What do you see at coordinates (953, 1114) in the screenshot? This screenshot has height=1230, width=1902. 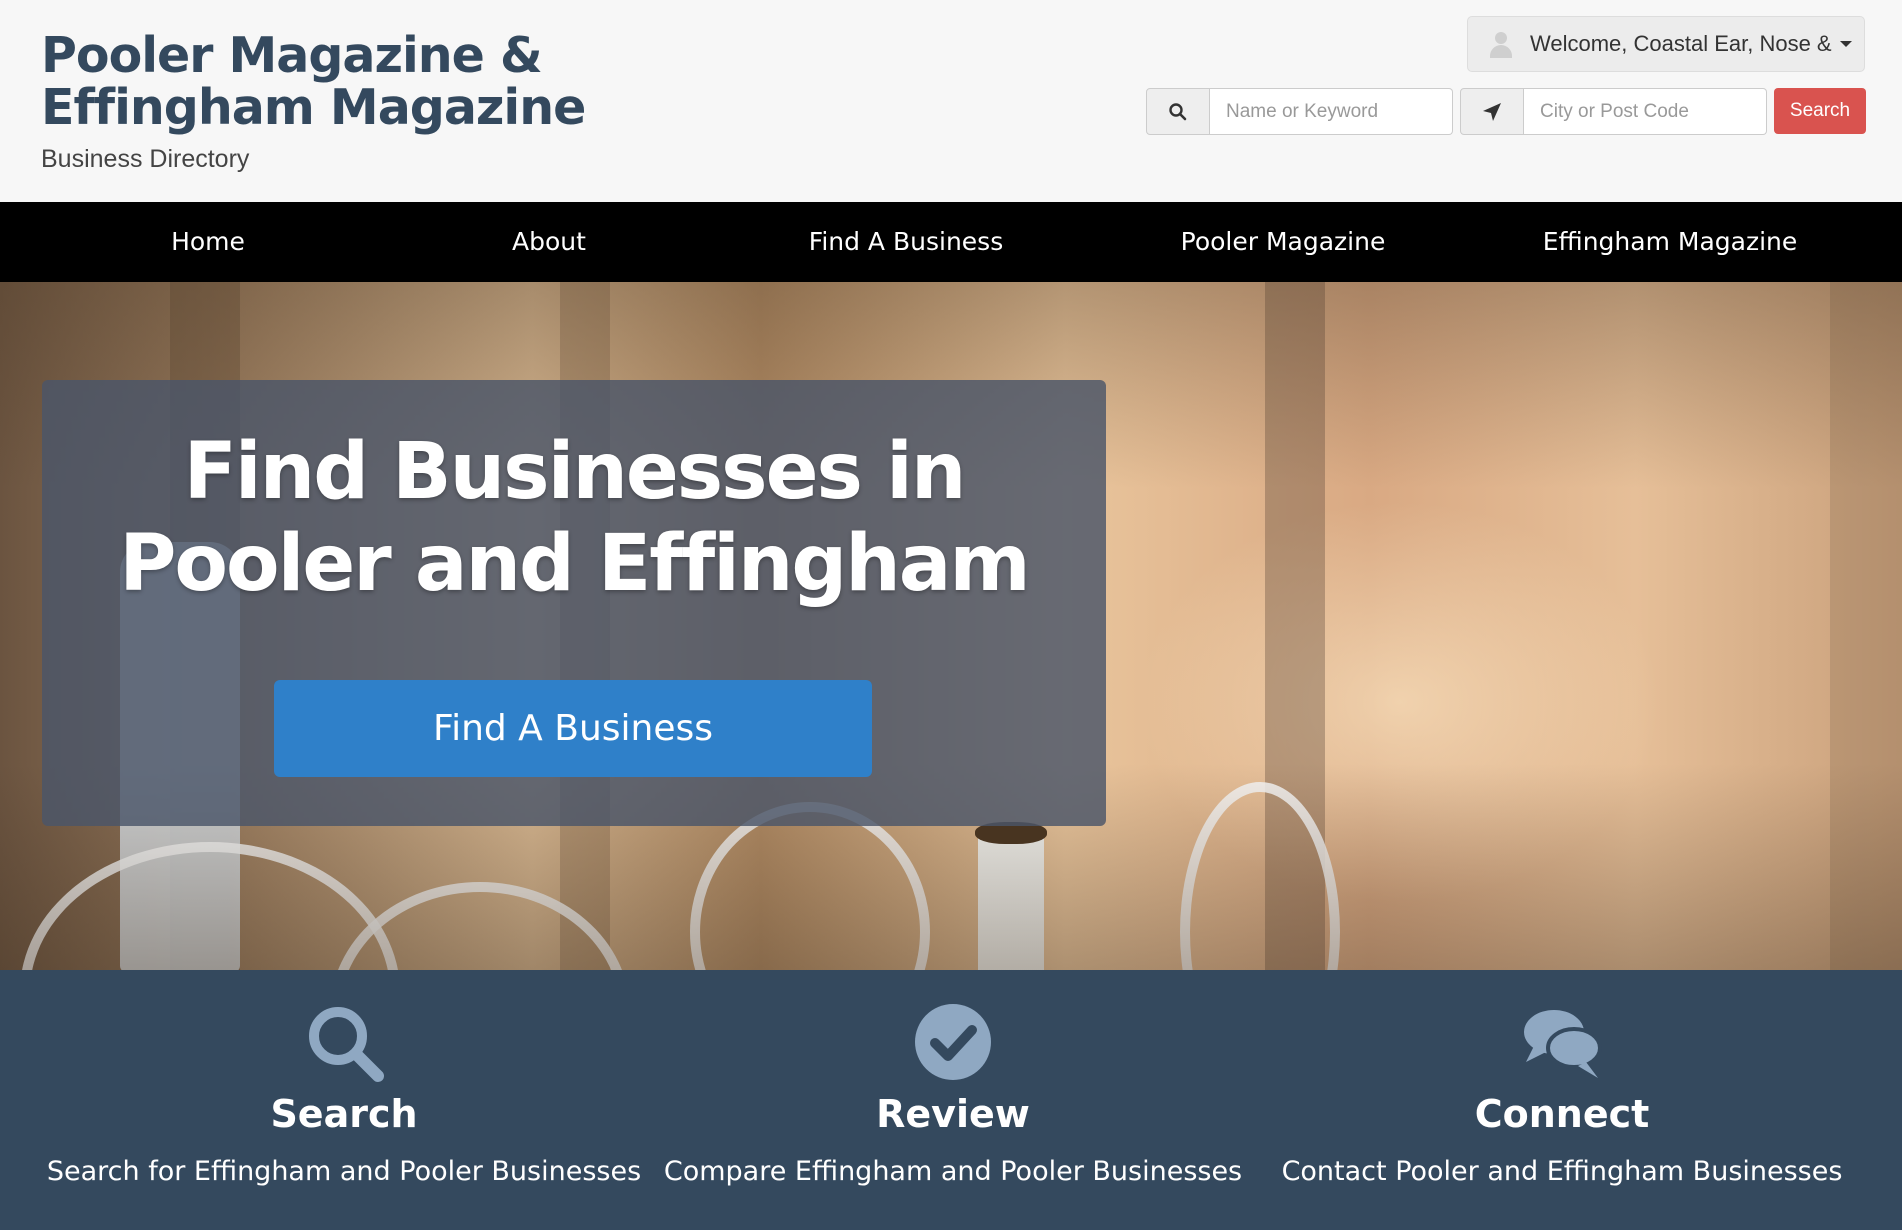 I see `feature-title: Review` at bounding box center [953, 1114].